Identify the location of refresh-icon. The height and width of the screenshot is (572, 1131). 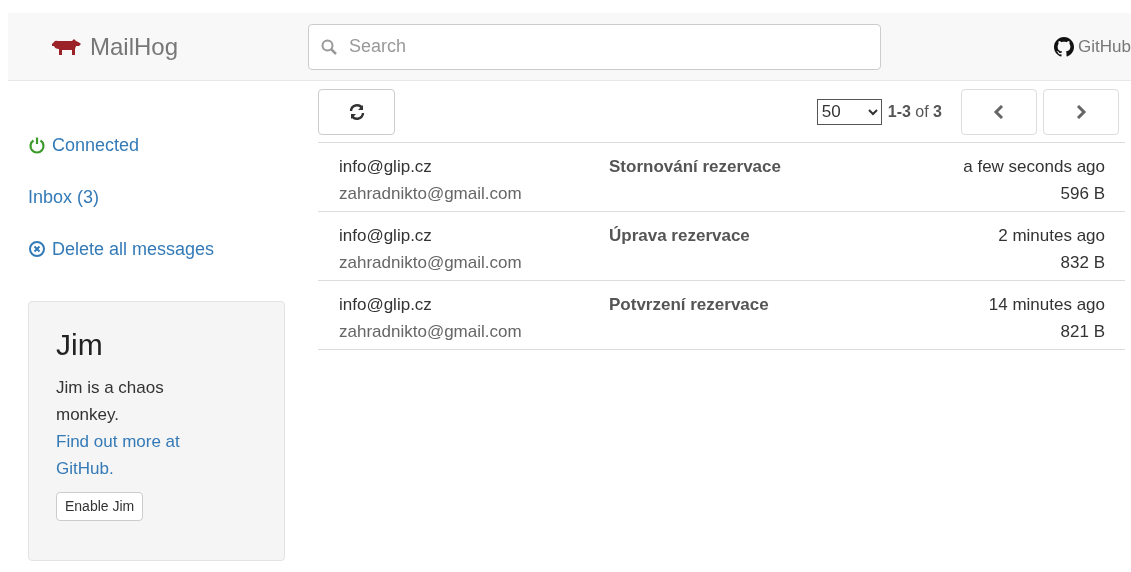
(356, 111).